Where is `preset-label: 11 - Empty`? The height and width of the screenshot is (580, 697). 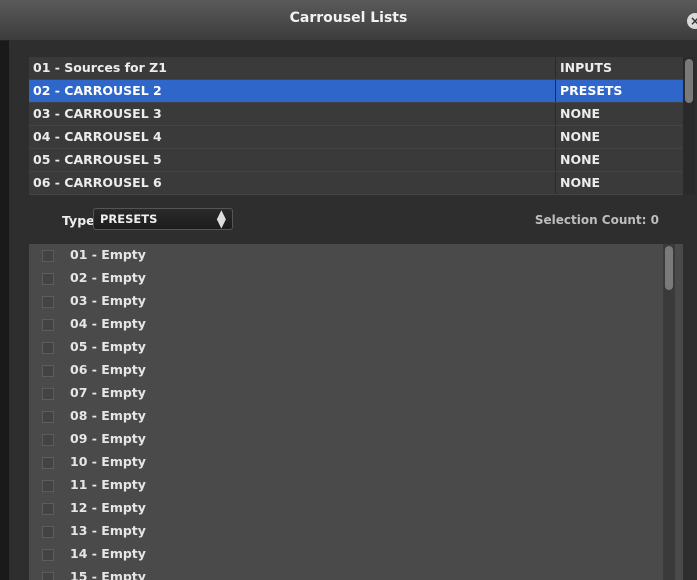
preset-label: 11 - Empty is located at coordinates (108, 484).